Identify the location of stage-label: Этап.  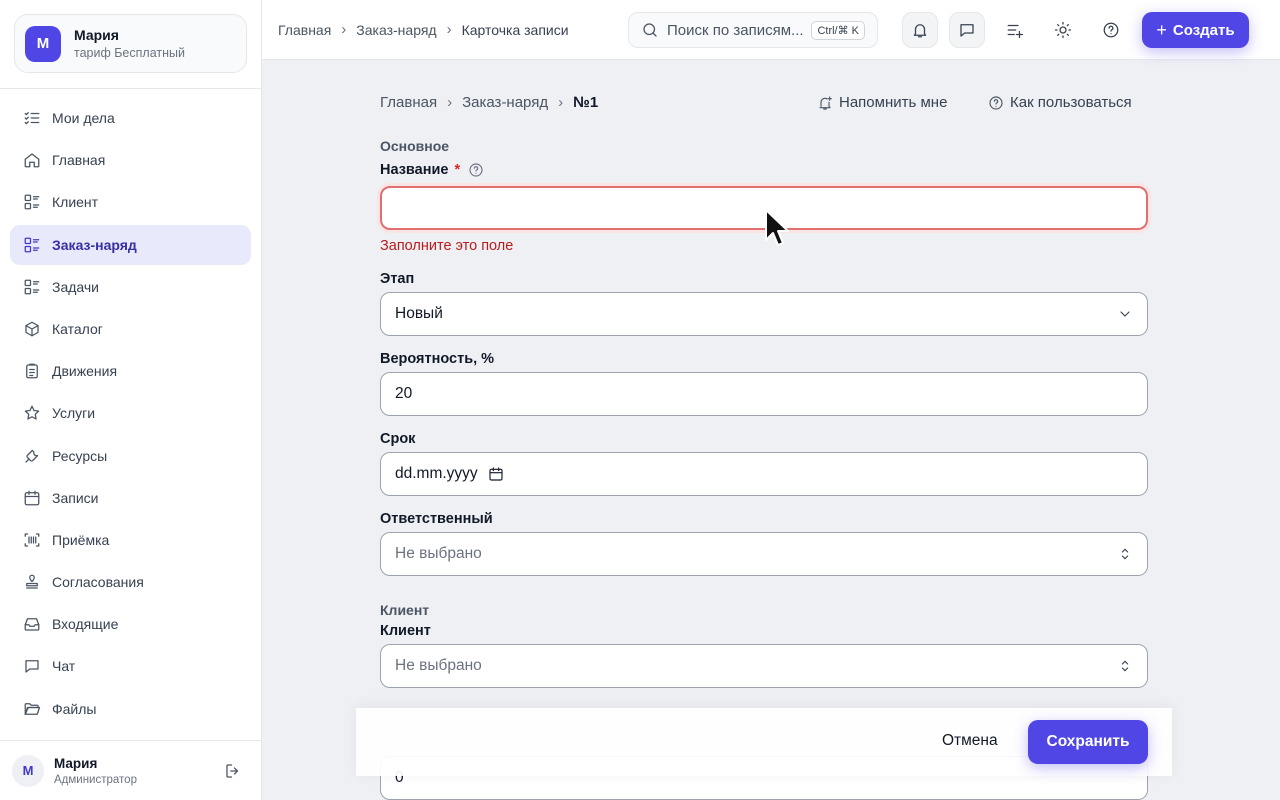
(397, 279).